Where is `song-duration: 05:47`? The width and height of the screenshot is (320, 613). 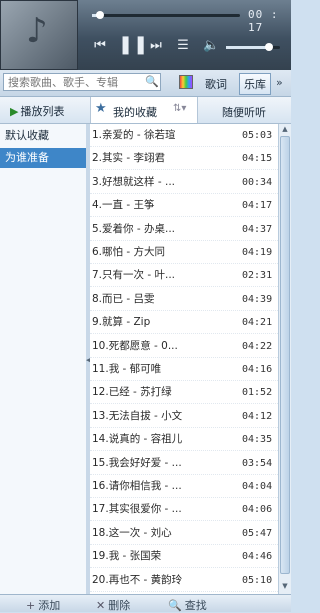
song-duration: 05:47 is located at coordinates (257, 533).